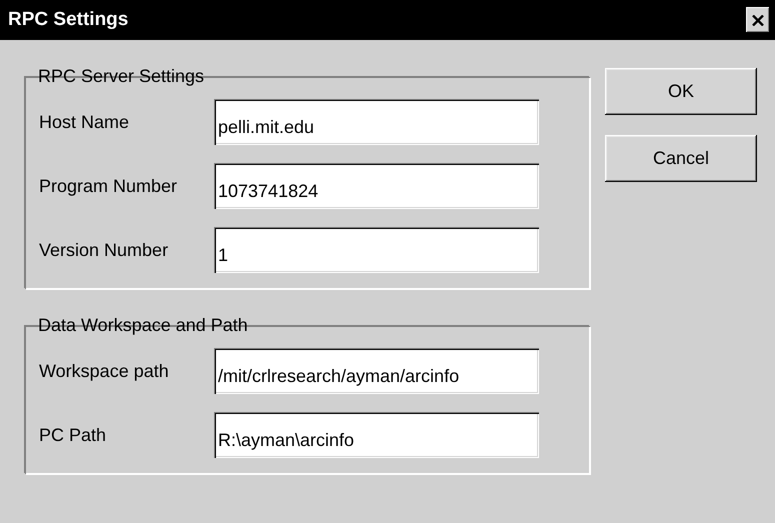 Image resolution: width=775 pixels, height=523 pixels. Describe the element at coordinates (69, 20) in the screenshot. I see `window-title: RPC Settings` at that location.